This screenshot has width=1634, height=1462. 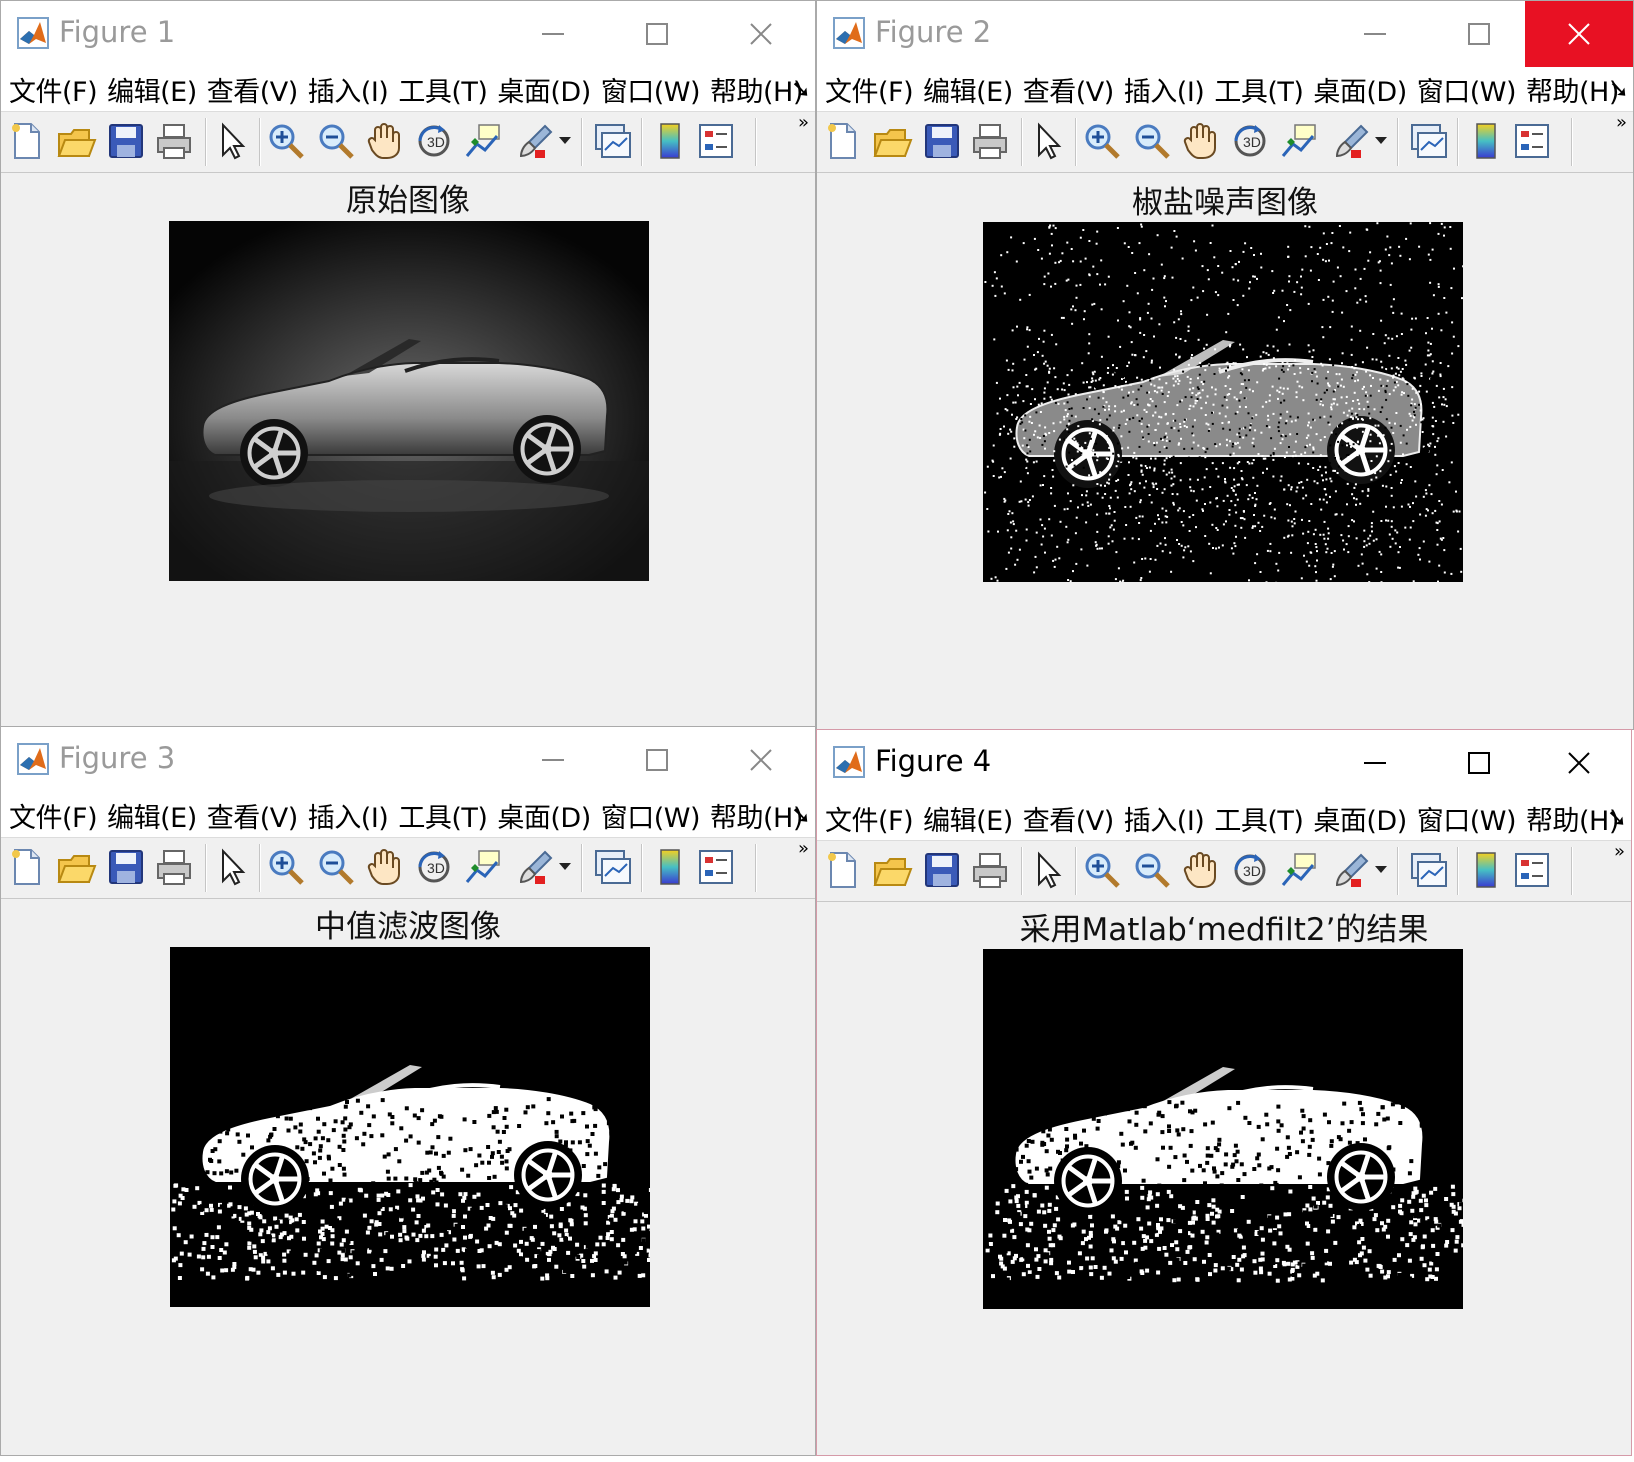 What do you see at coordinates (408, 34) in the screenshot?
I see `title-bar: Figure 1` at bounding box center [408, 34].